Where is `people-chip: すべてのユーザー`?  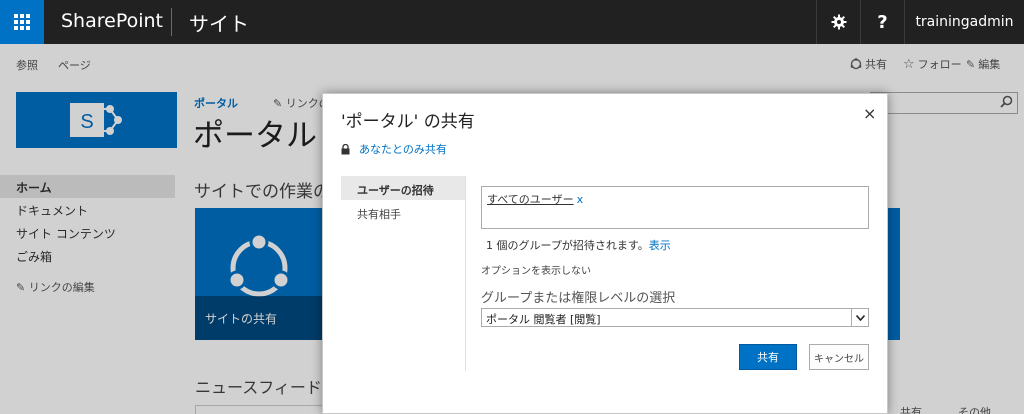
people-chip: すべてのユーザー is located at coordinates (530, 199).